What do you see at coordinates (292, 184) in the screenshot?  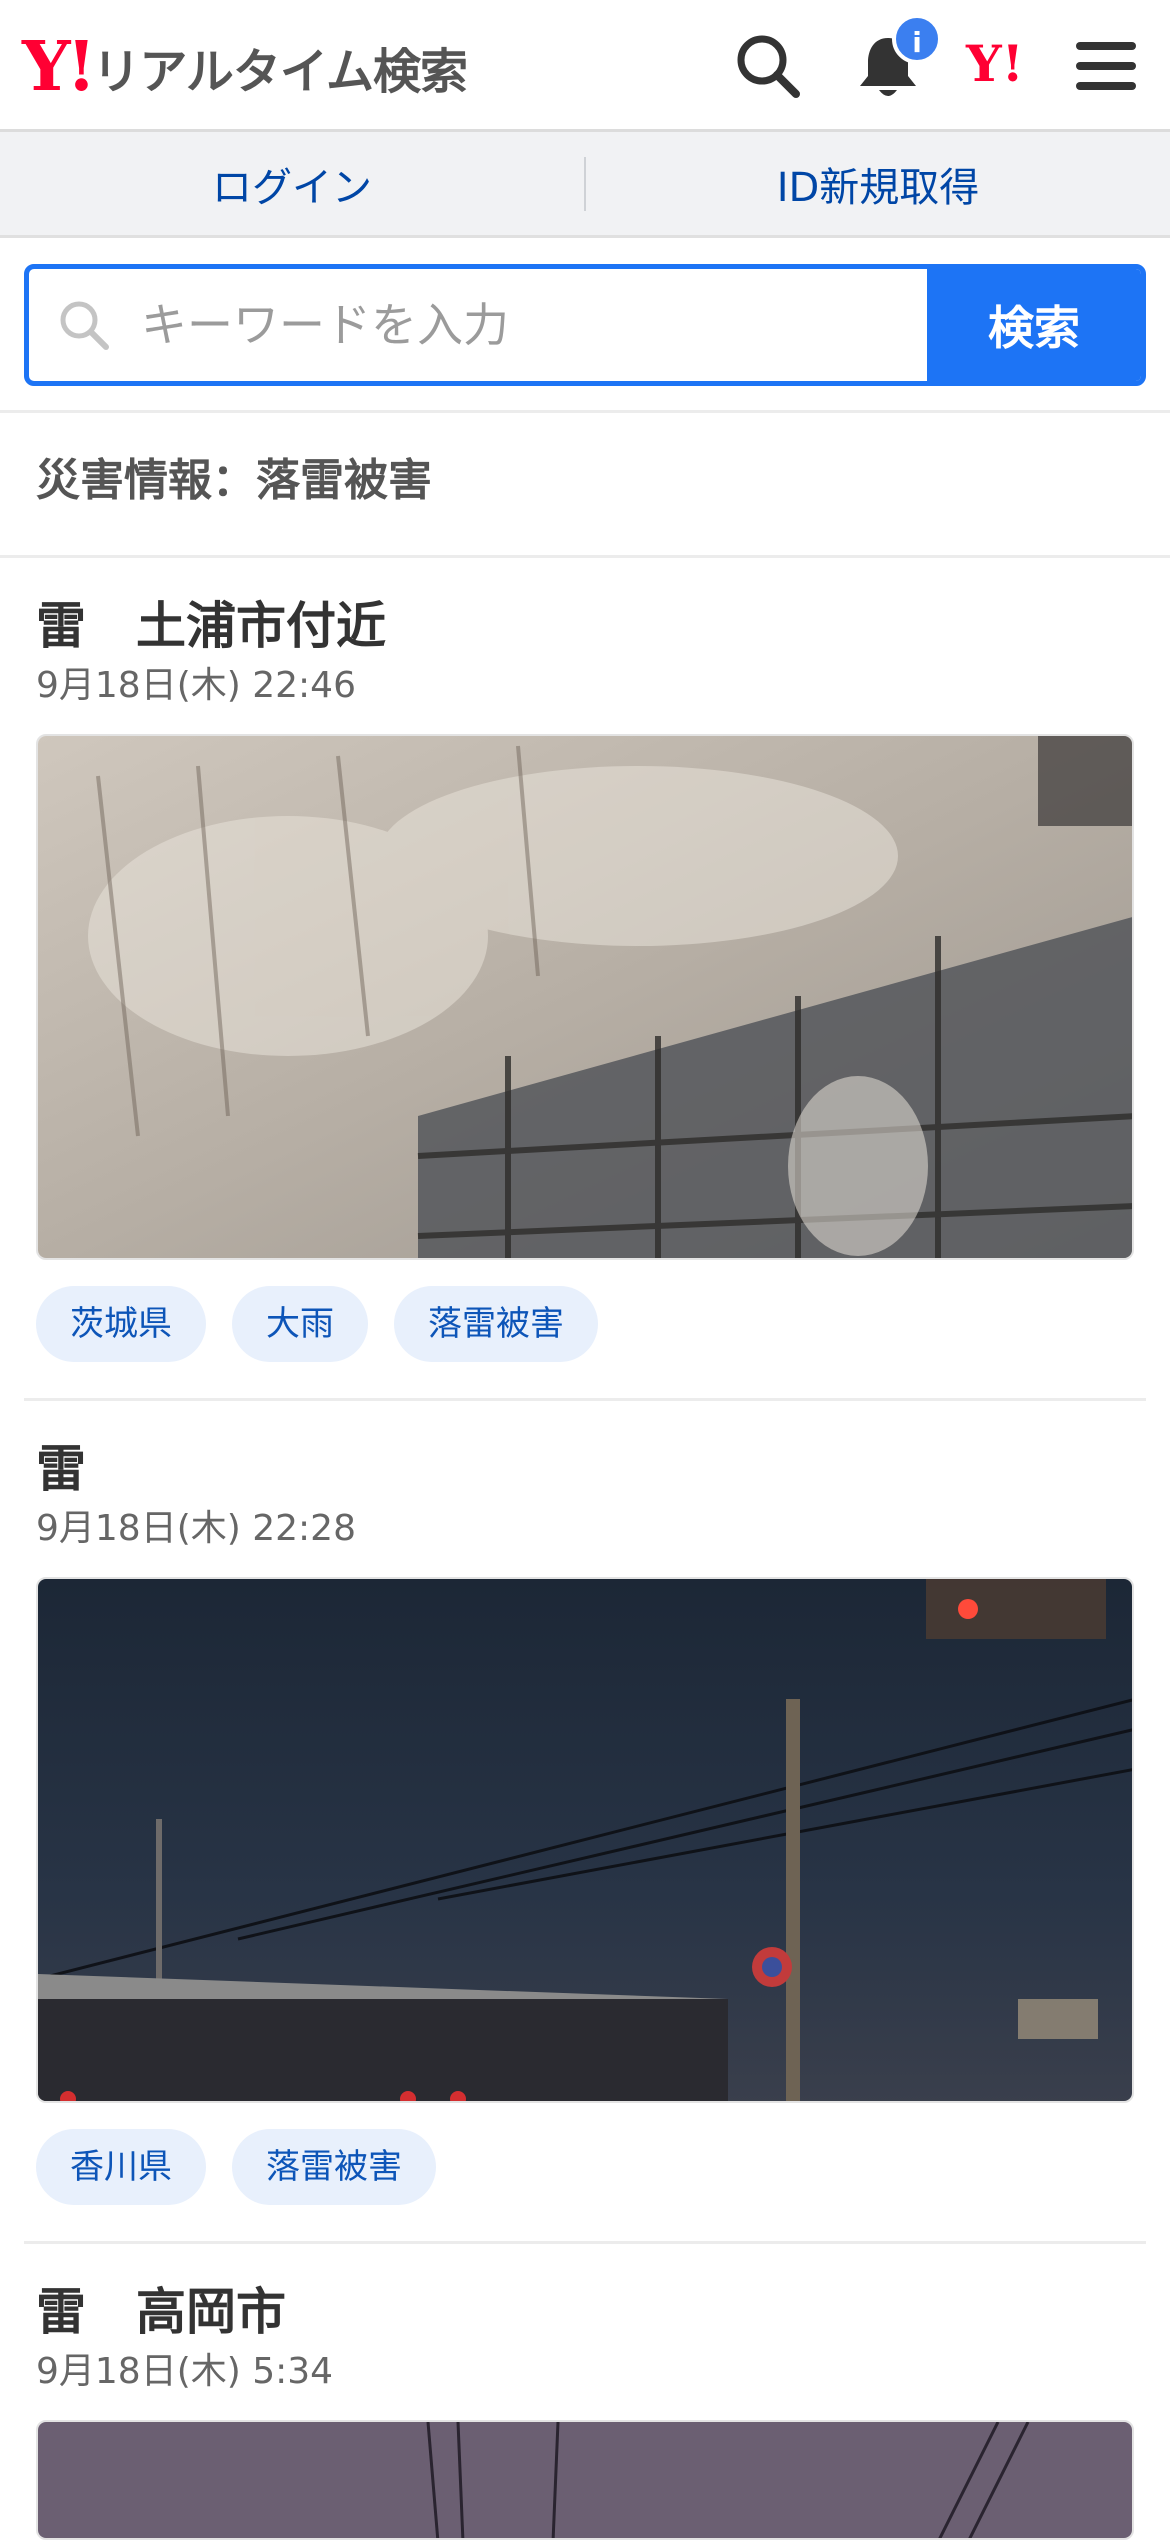 I see `login-link: ログイン` at bounding box center [292, 184].